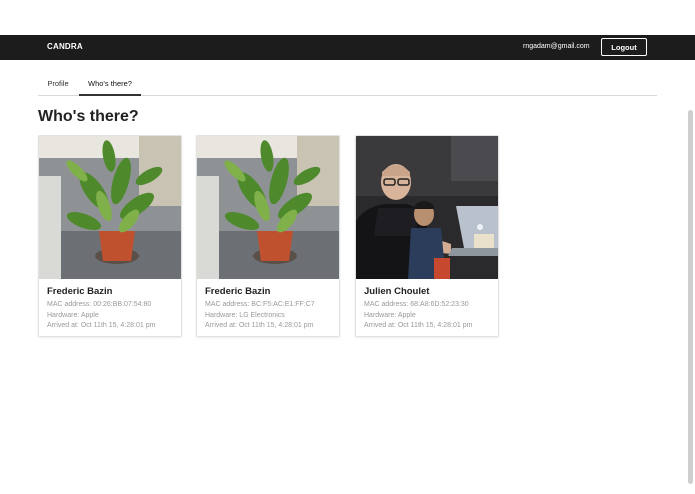 This screenshot has width=695, height=494. What do you see at coordinates (110, 85) in the screenshot?
I see `tab-whos-there: Who's there?` at bounding box center [110, 85].